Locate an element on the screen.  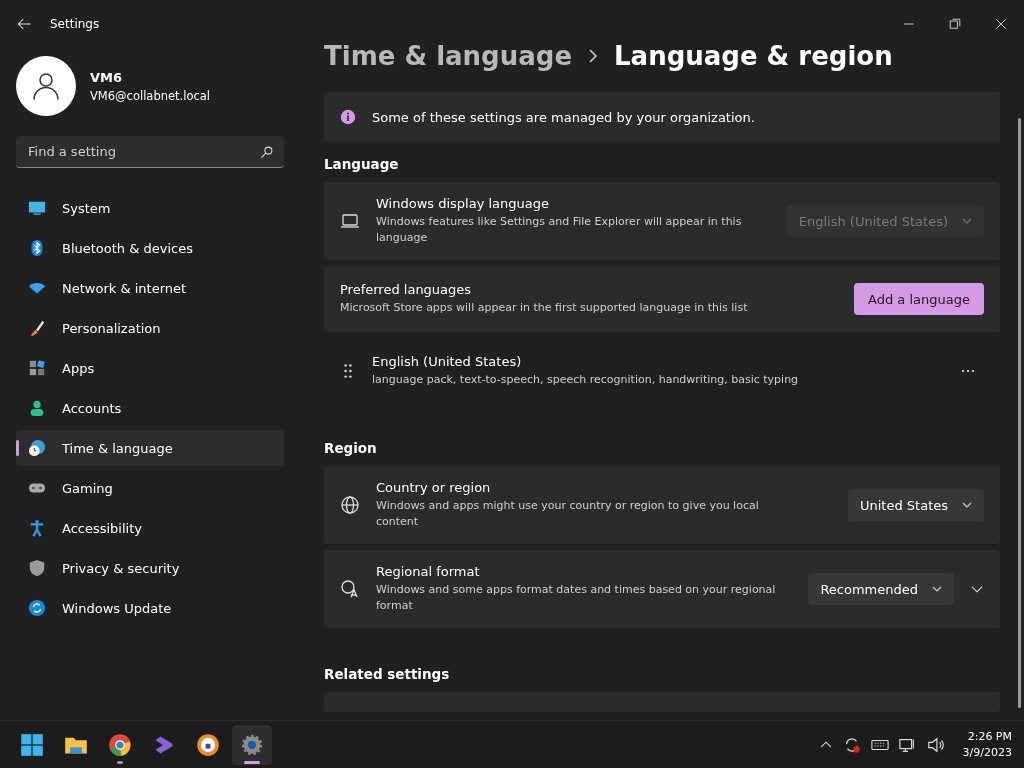
brush-icon is located at coordinates (37, 328).